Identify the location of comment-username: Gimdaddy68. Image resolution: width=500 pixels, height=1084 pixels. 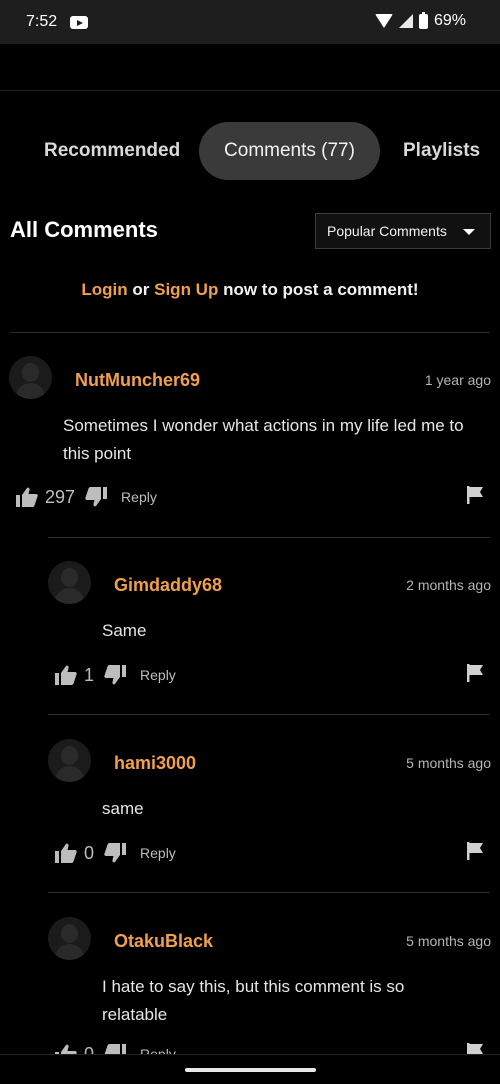
(168, 585).